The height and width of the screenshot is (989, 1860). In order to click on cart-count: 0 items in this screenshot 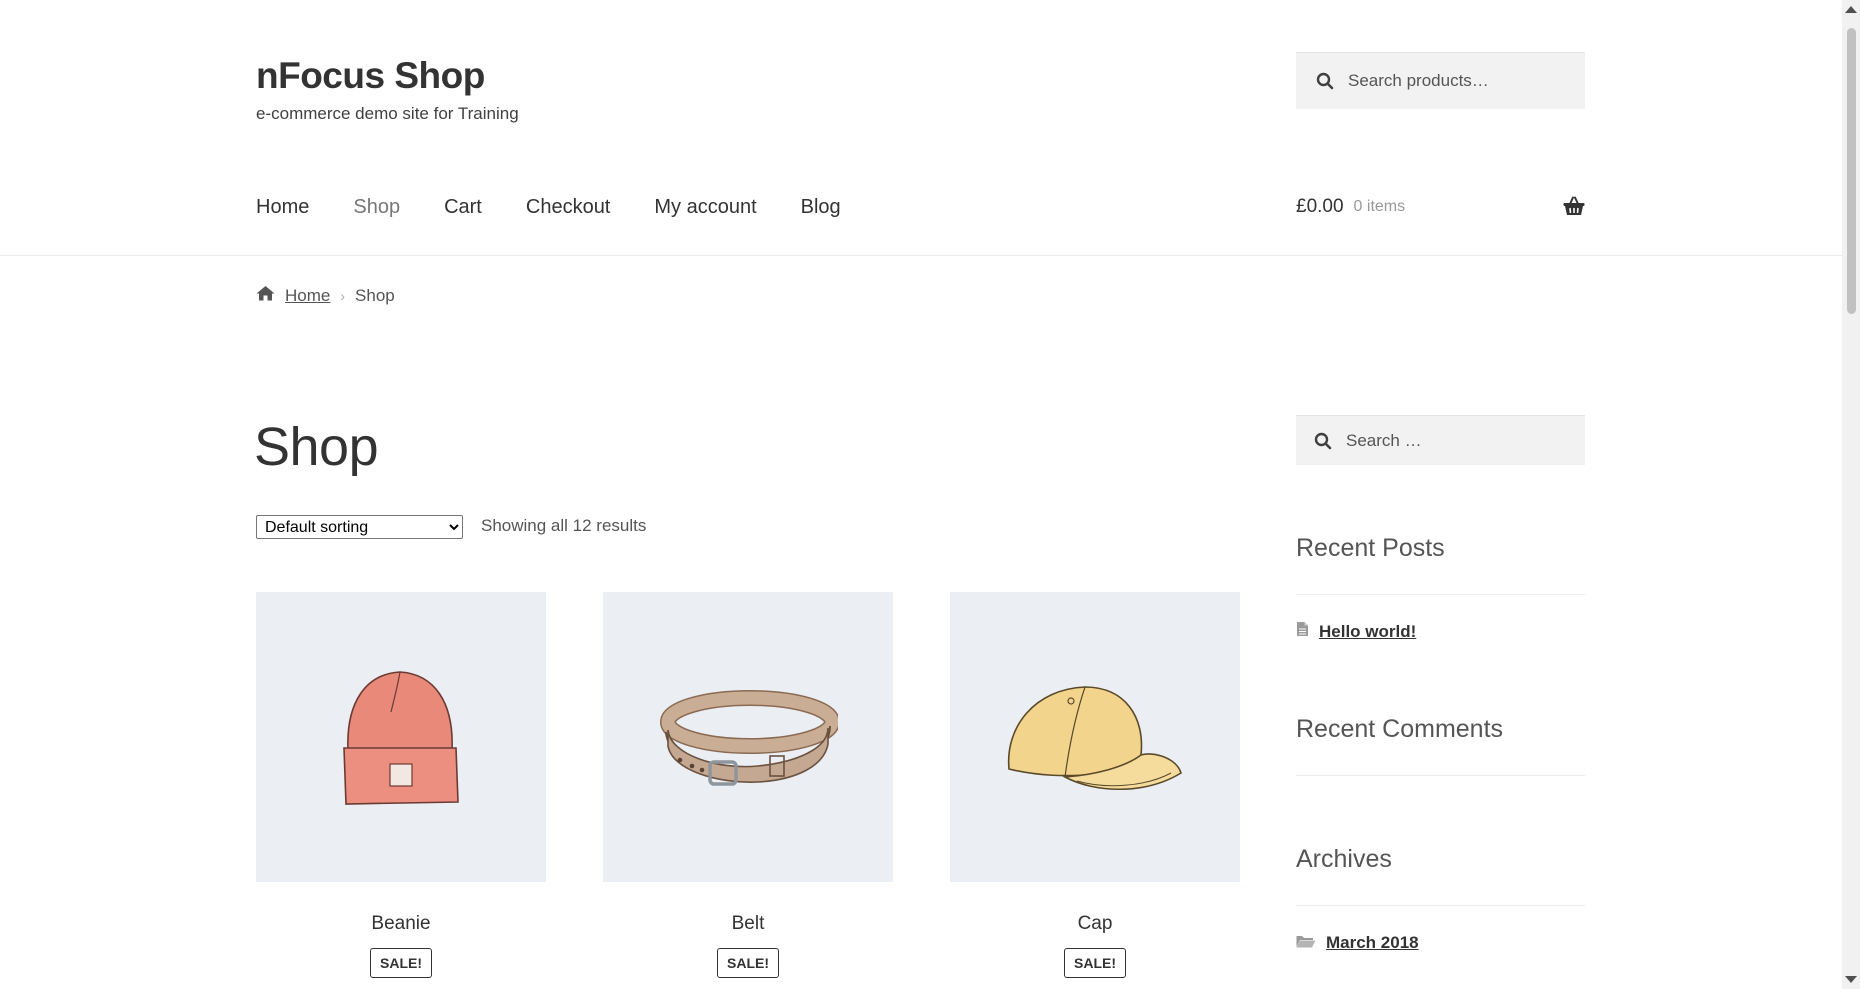, I will do `click(1379, 206)`.